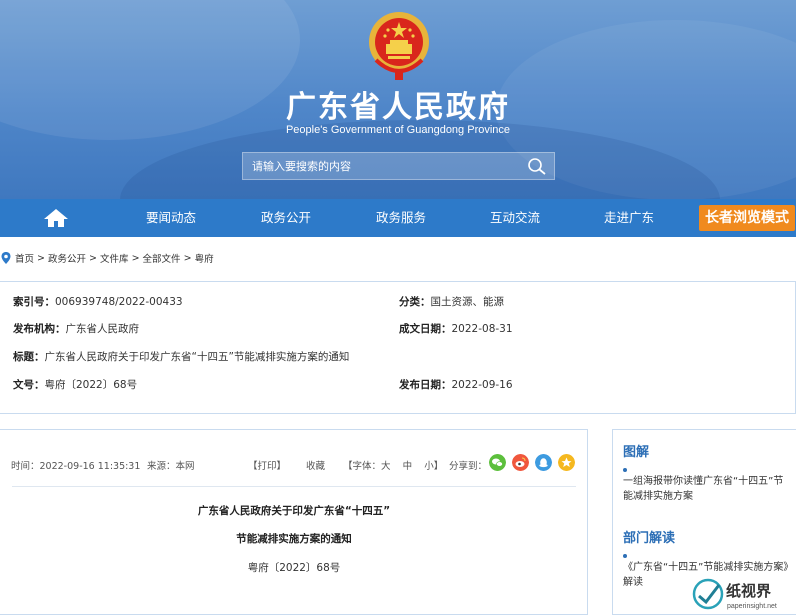 The width and height of the screenshot is (796, 615). I want to click on site-title: 广东省人民政府, so click(398, 107).